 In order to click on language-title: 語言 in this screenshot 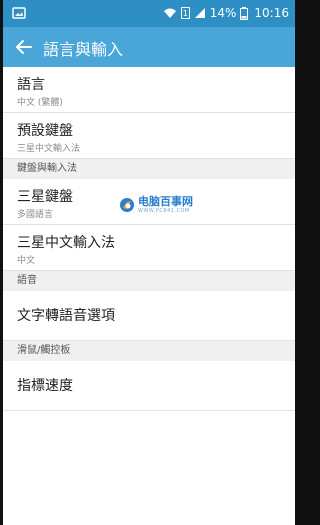, I will do `click(31, 85)`.